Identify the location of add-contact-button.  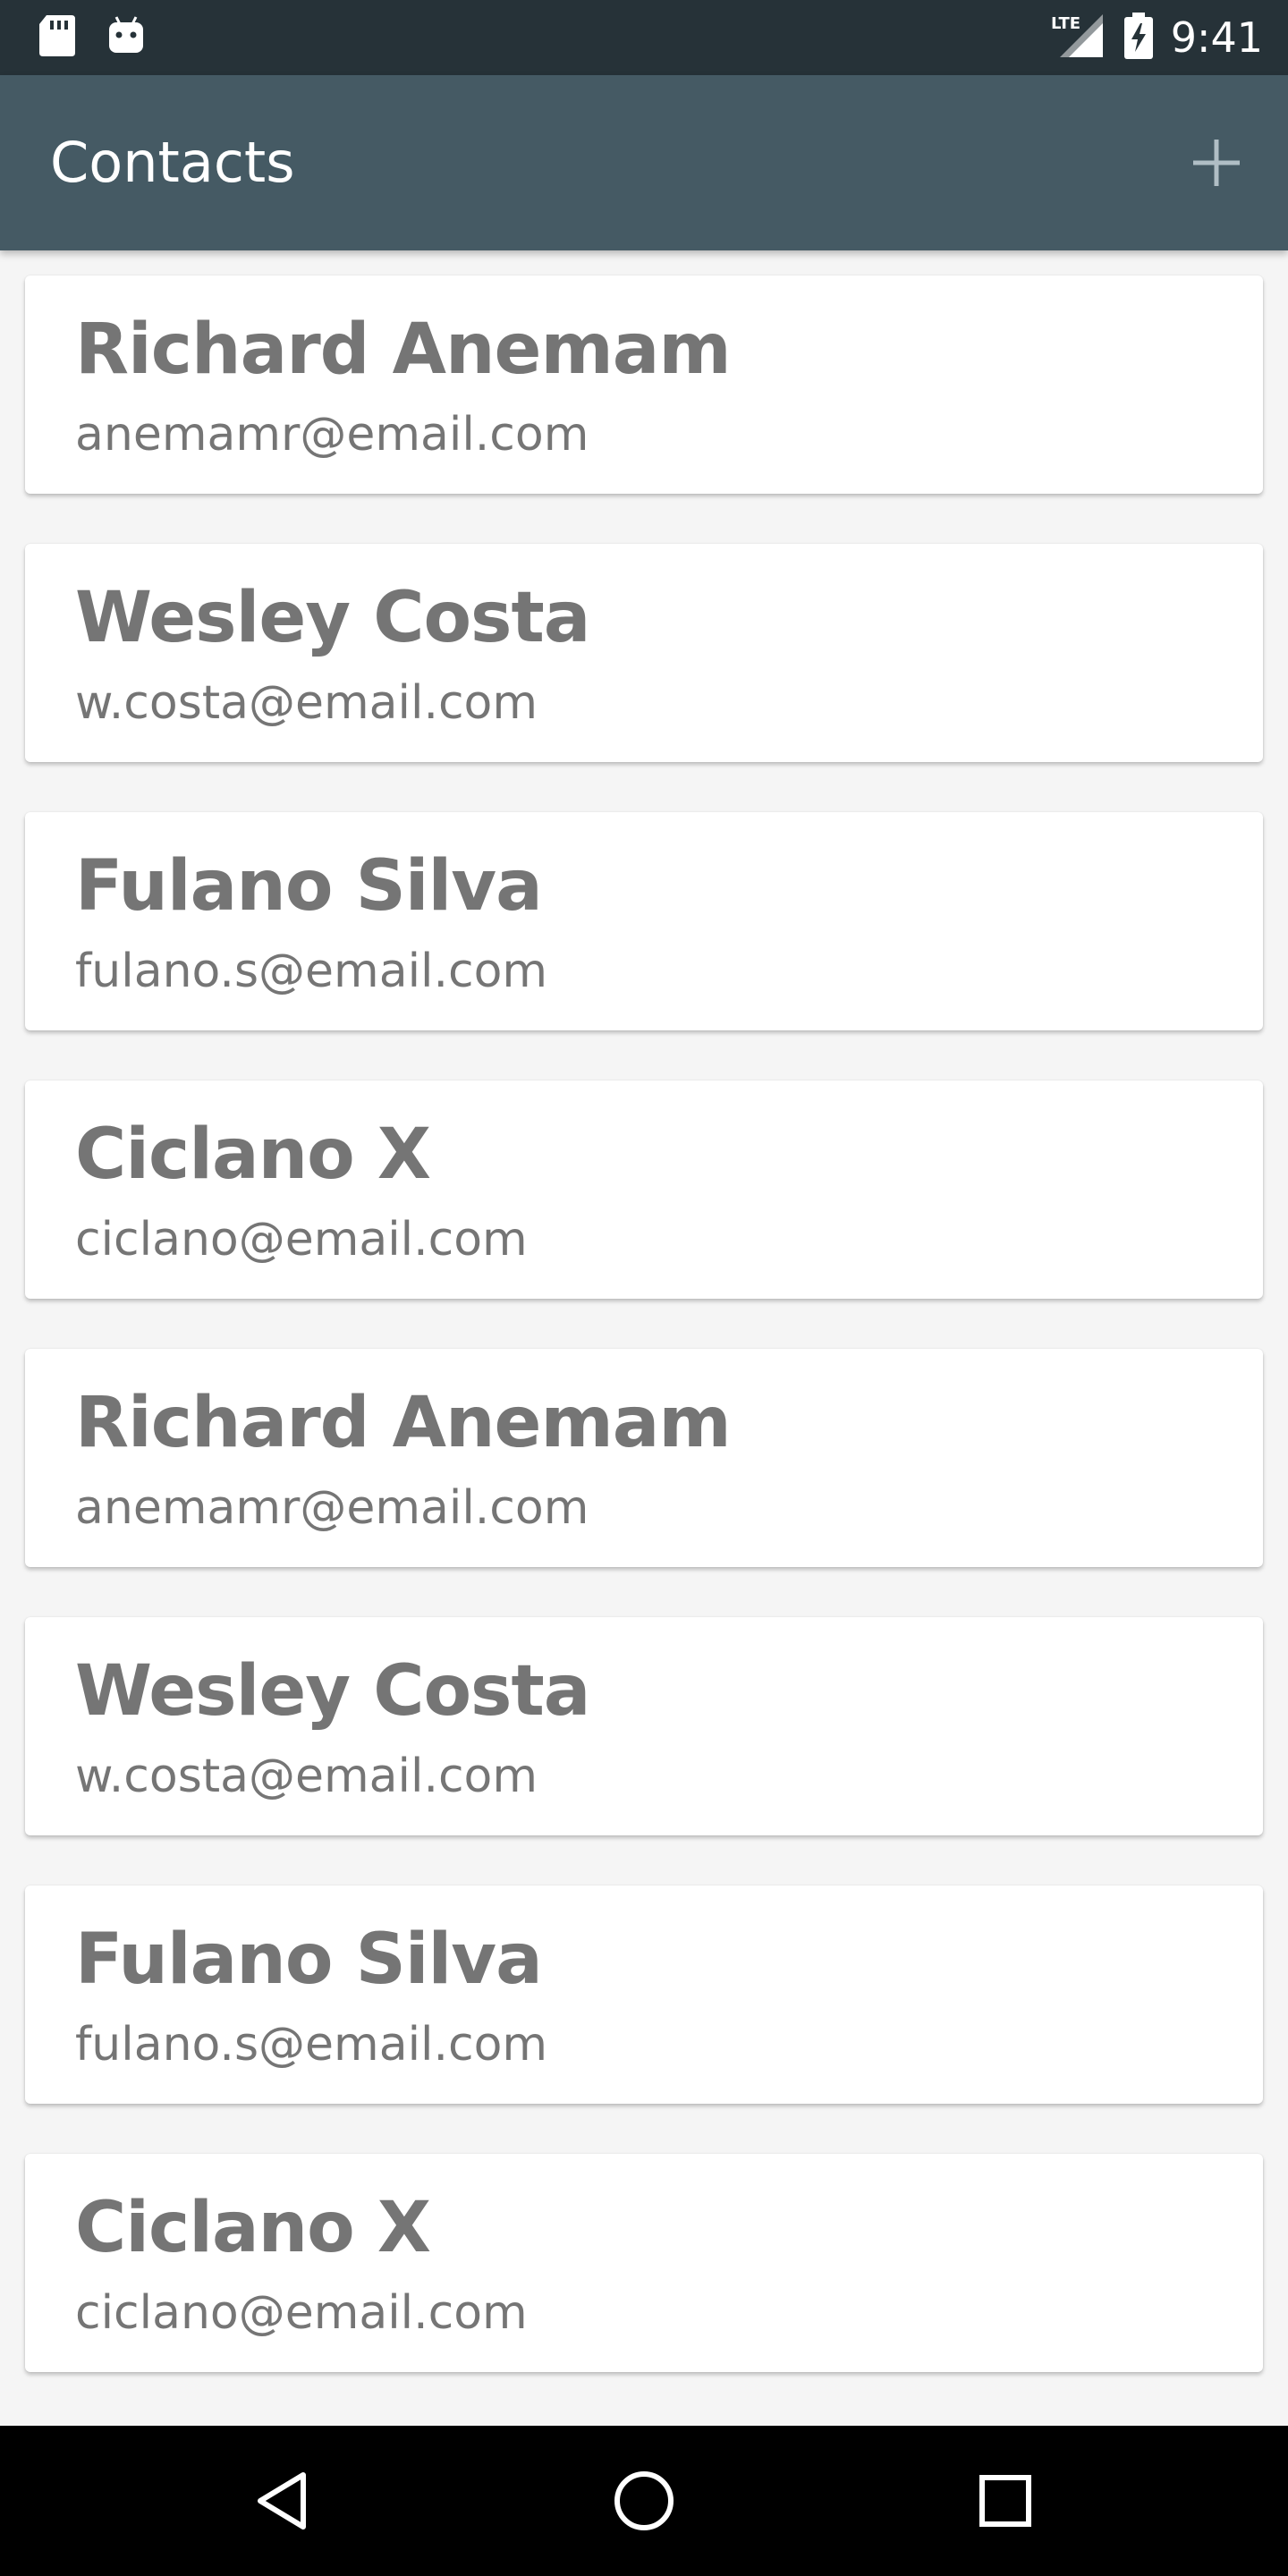
(1216, 163).